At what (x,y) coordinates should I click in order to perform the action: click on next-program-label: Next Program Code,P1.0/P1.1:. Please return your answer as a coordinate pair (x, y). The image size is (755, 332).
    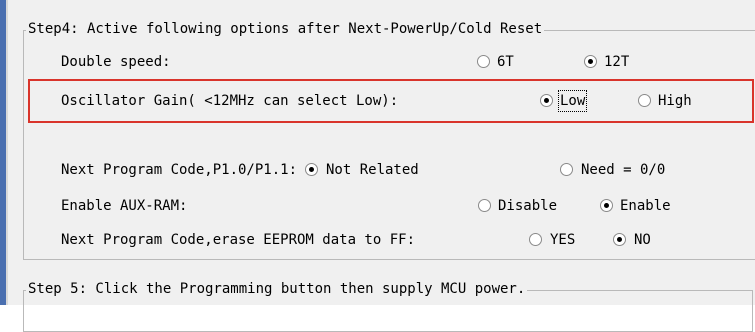
    Looking at the image, I should click on (179, 170).